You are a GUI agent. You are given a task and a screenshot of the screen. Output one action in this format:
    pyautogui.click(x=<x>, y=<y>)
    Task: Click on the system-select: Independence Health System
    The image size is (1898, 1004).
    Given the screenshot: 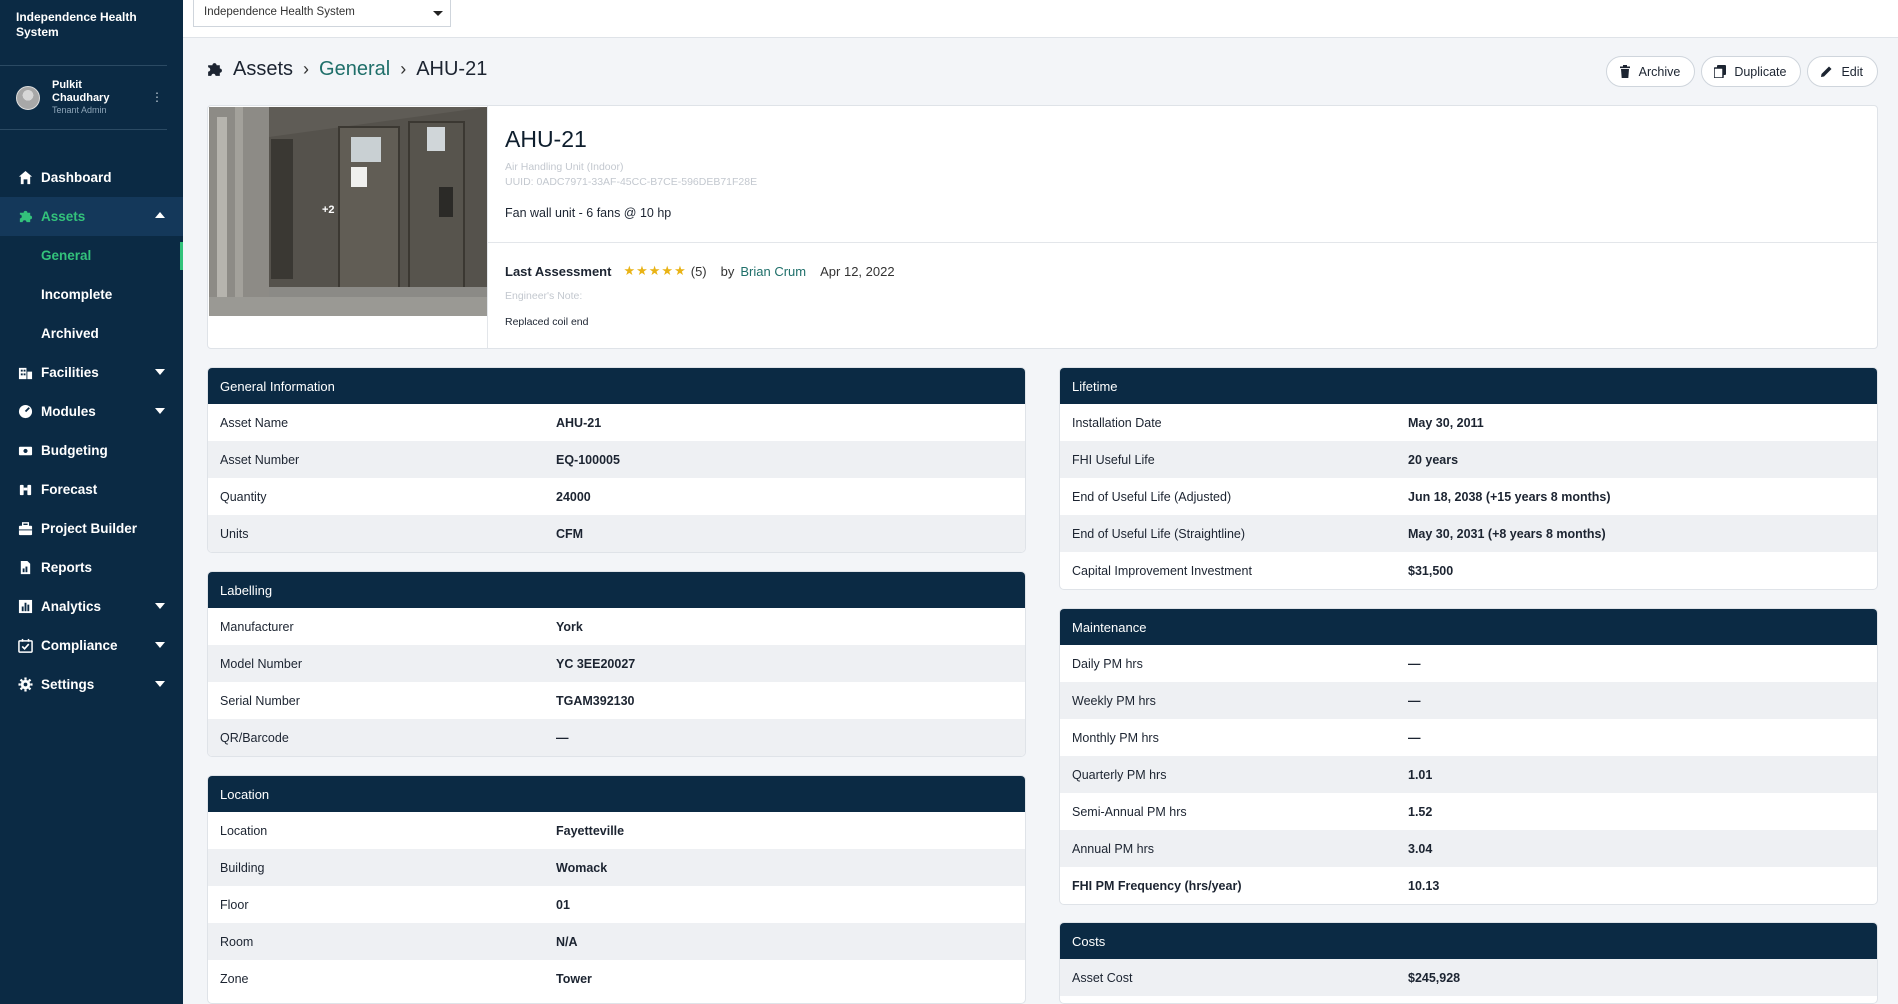 What is the action you would take?
    pyautogui.click(x=322, y=13)
    